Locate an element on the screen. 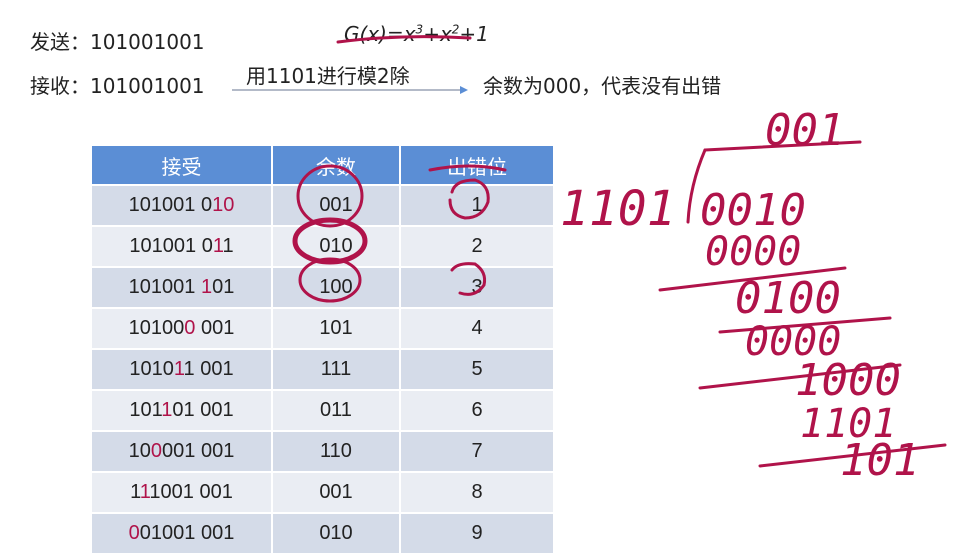  table-row: 100001 001 110 7 is located at coordinates (322, 451).